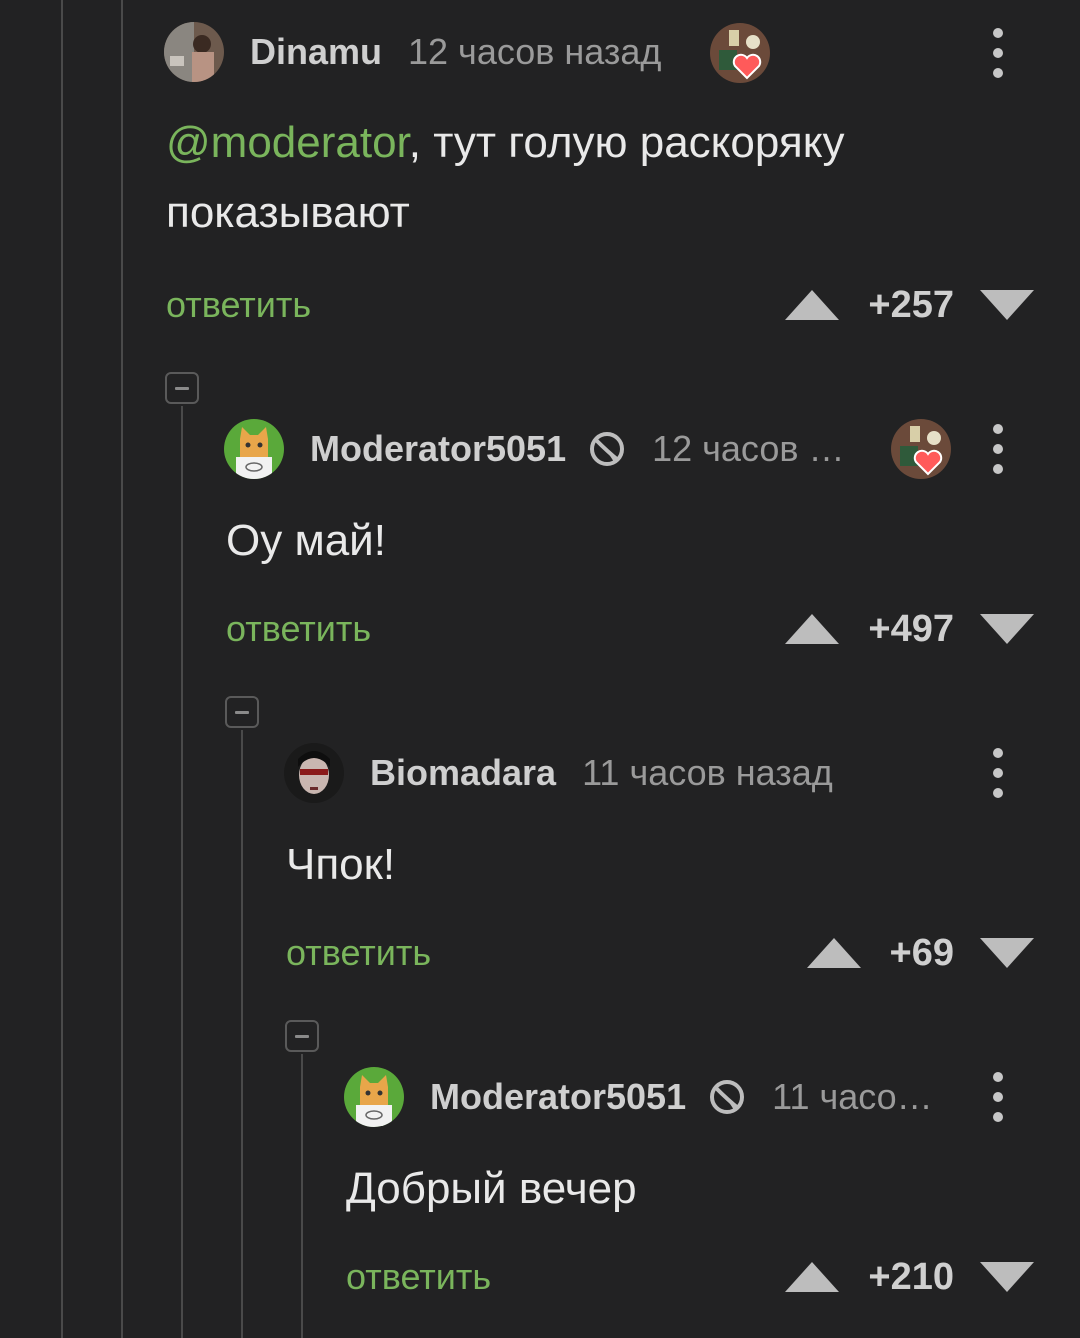 The height and width of the screenshot is (1338, 1080). What do you see at coordinates (463, 773) in the screenshot?
I see `username: Biomadara` at bounding box center [463, 773].